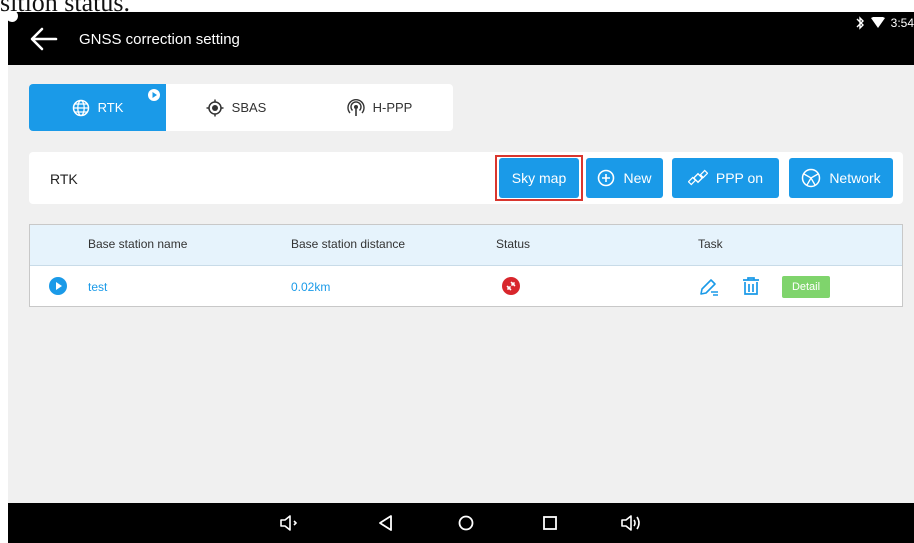 This screenshot has height=543, width=914. I want to click on network-button: Network, so click(841, 178).